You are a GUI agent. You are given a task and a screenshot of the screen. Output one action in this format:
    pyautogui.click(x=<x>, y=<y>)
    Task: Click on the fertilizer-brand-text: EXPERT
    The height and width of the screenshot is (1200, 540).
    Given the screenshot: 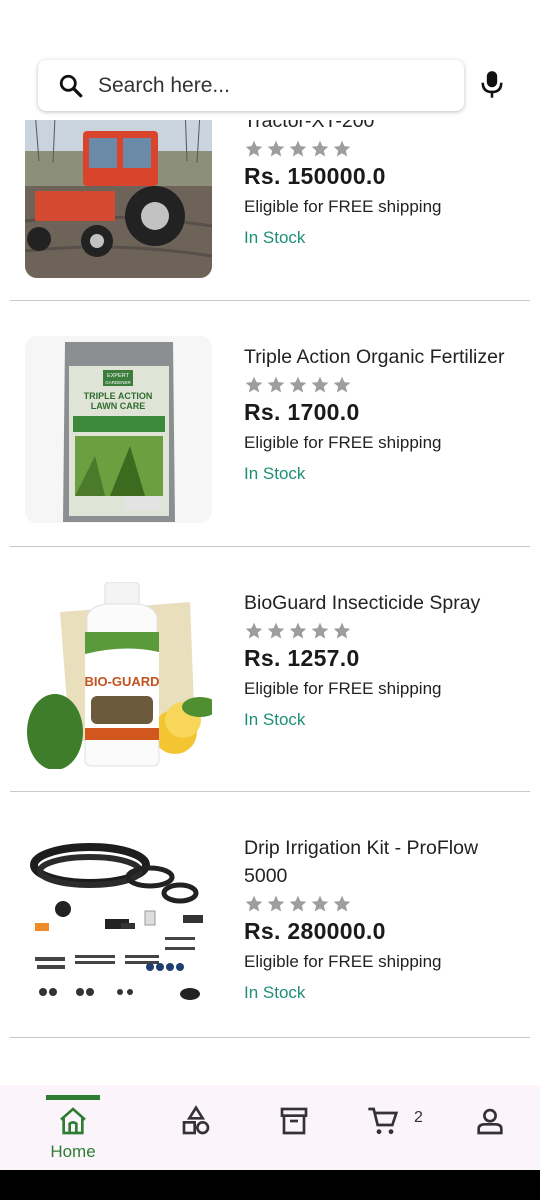 What is the action you would take?
    pyautogui.click(x=118, y=376)
    